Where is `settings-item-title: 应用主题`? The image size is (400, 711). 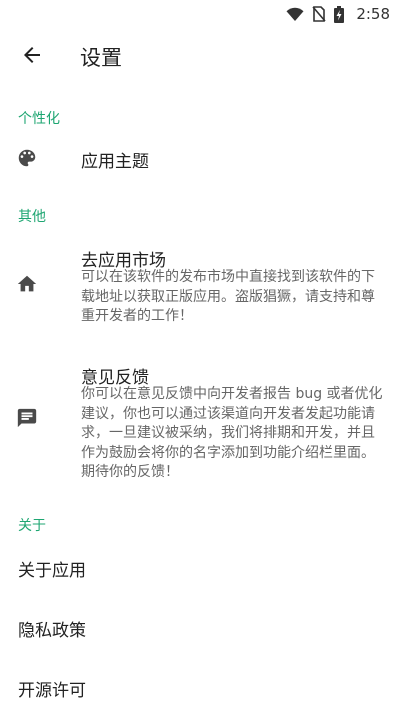 settings-item-title: 应用主题 is located at coordinates (115, 162).